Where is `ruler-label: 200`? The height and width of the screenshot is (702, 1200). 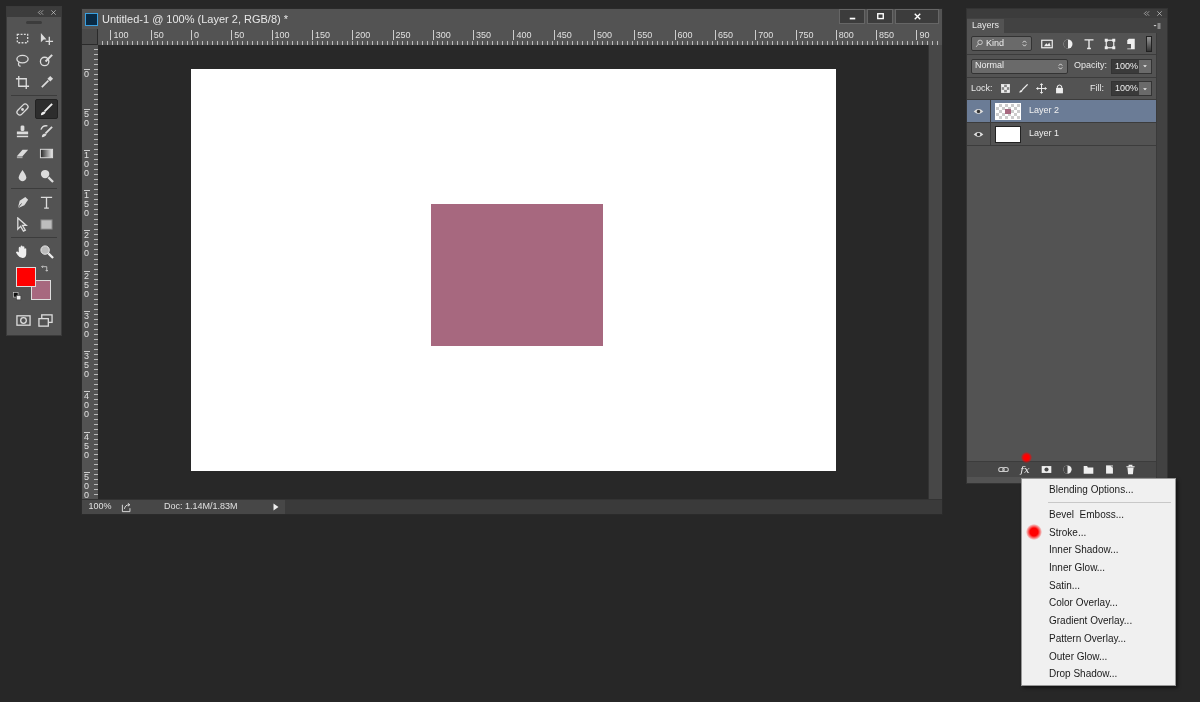
ruler-label: 200 is located at coordinates (362, 35).